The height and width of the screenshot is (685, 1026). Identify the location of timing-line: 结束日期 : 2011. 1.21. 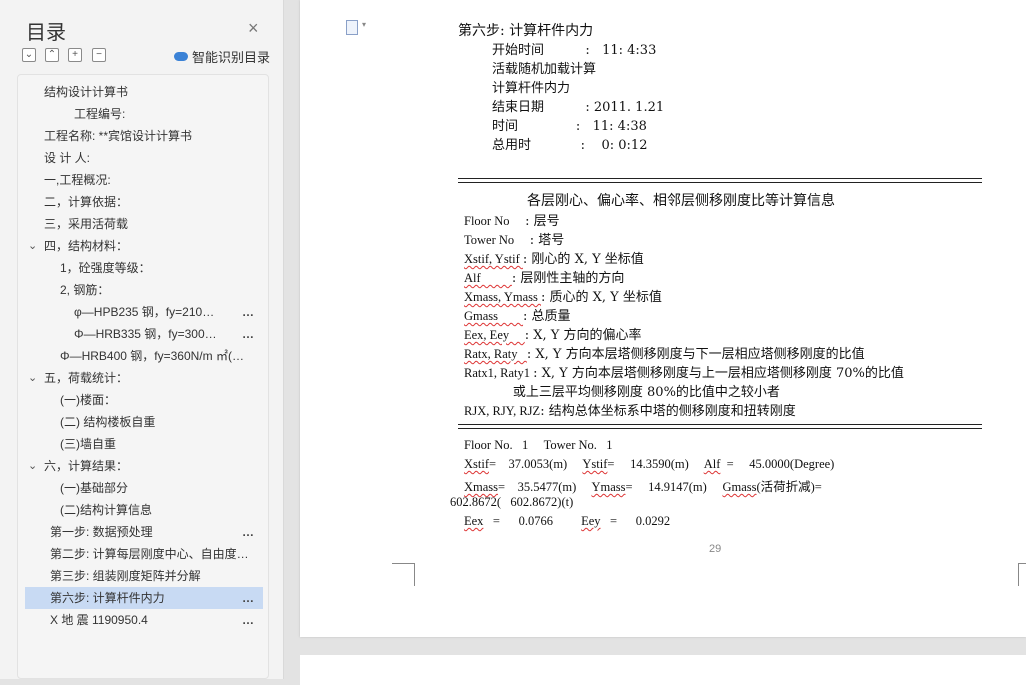
(578, 107).